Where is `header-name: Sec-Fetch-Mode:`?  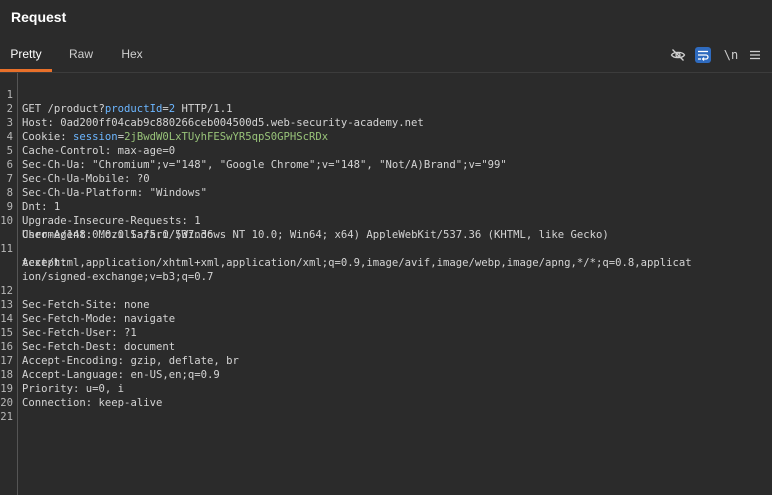 header-name: Sec-Fetch-Mode: is located at coordinates (70, 319).